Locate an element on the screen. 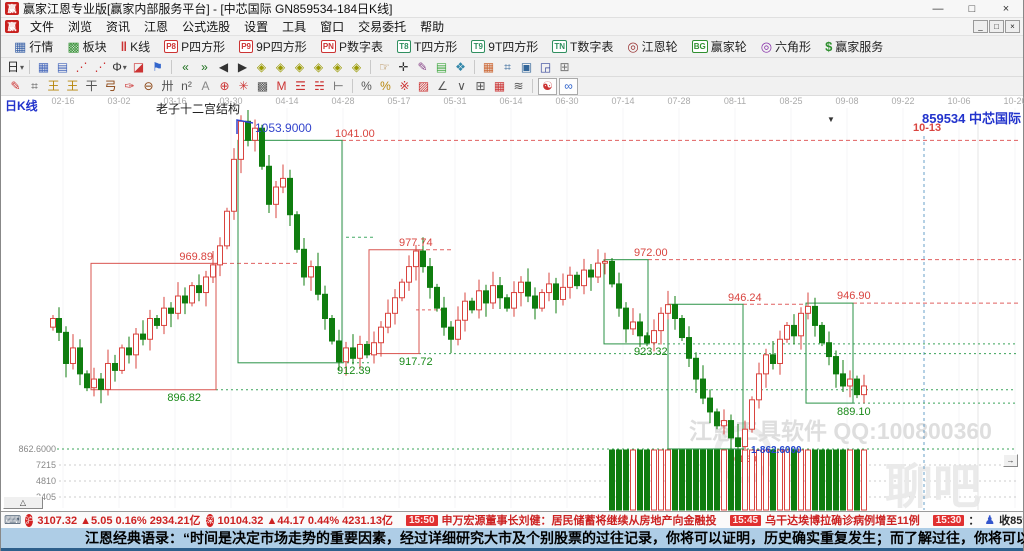  t-table-button: TN T数字表 is located at coordinates (582, 47).